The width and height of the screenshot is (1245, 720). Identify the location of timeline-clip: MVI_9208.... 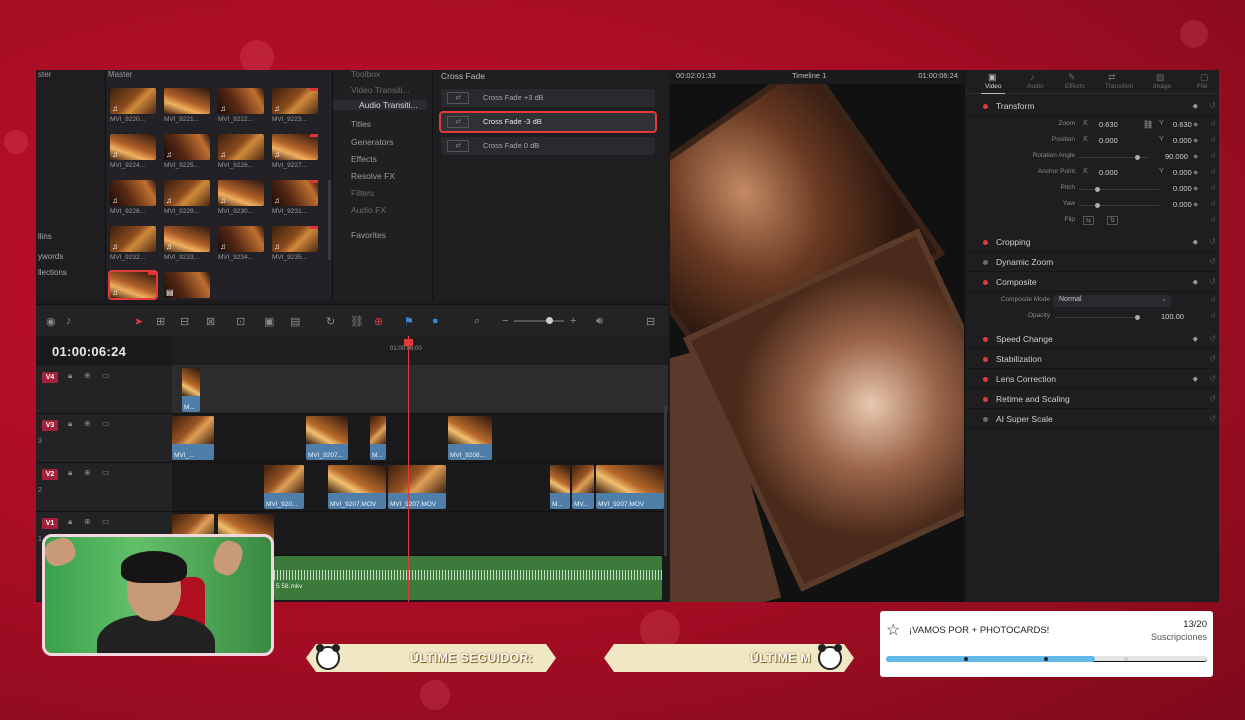
(470, 438).